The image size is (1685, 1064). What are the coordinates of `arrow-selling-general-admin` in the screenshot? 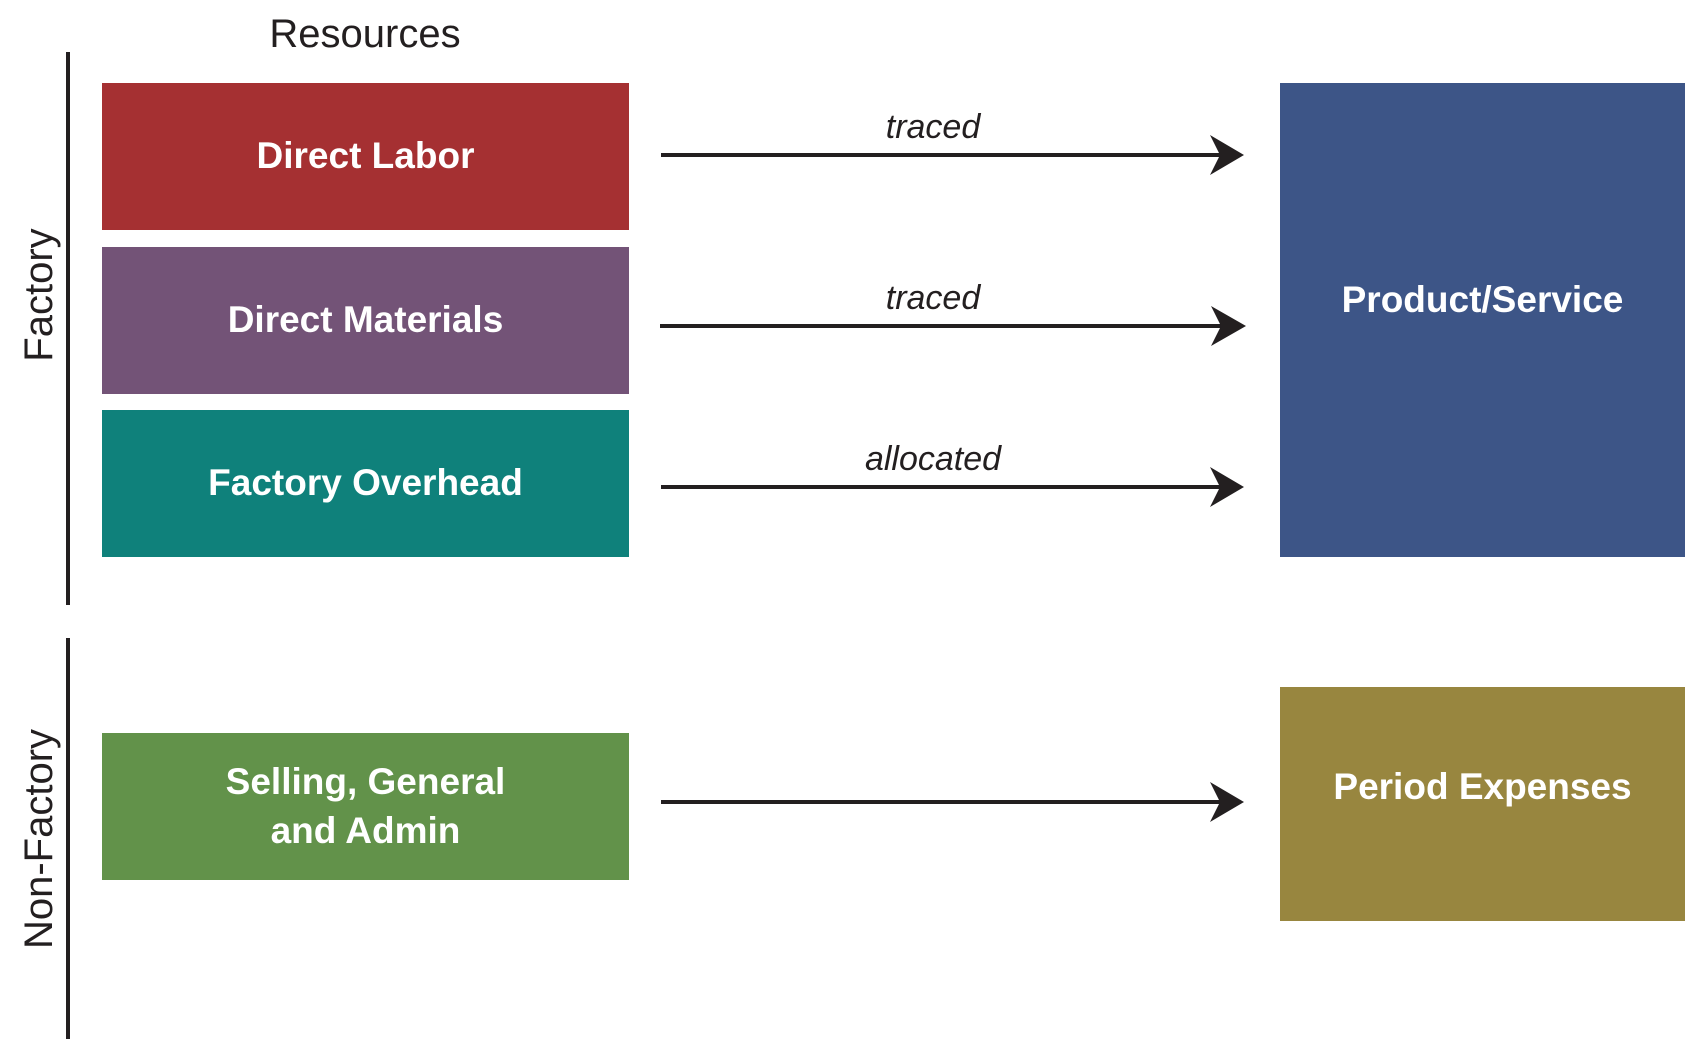 It's located at (952, 802).